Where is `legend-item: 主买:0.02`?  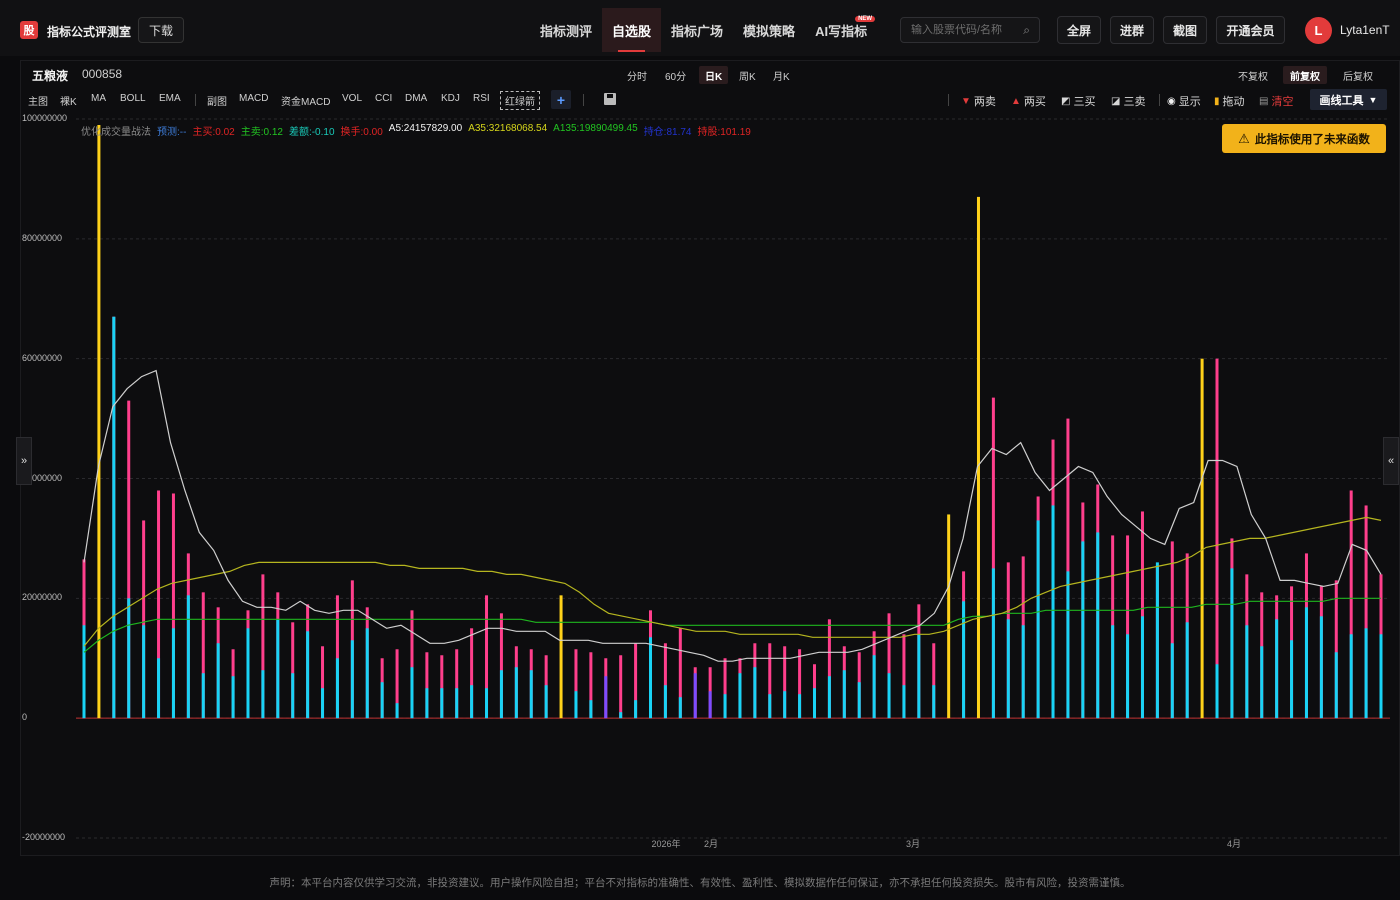 legend-item: 主买:0.02 is located at coordinates (213, 132).